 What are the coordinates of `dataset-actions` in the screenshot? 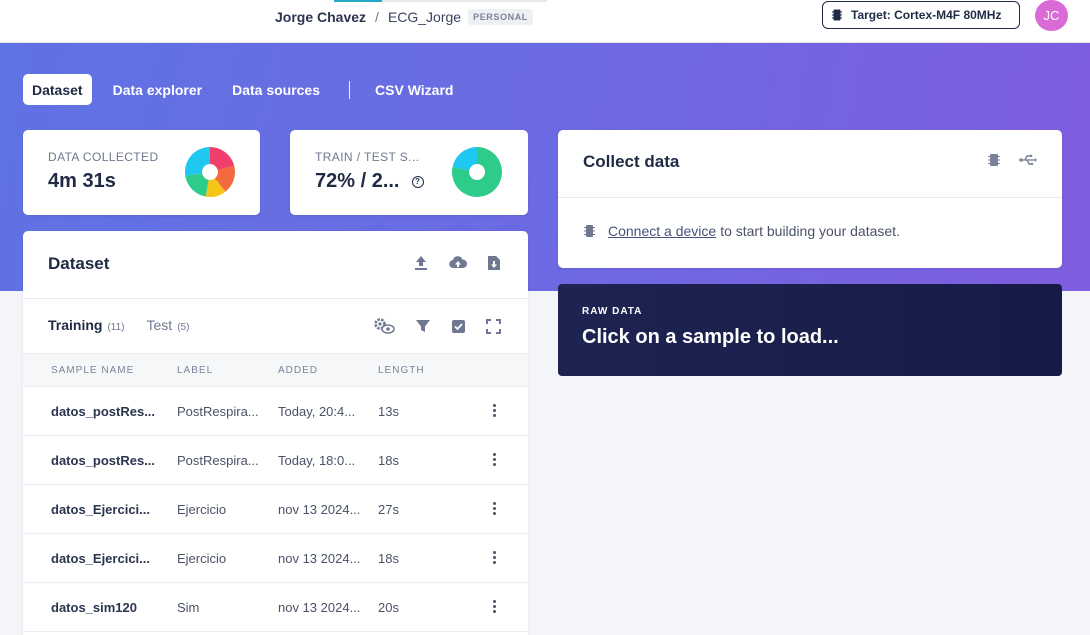 It's located at (457, 263).